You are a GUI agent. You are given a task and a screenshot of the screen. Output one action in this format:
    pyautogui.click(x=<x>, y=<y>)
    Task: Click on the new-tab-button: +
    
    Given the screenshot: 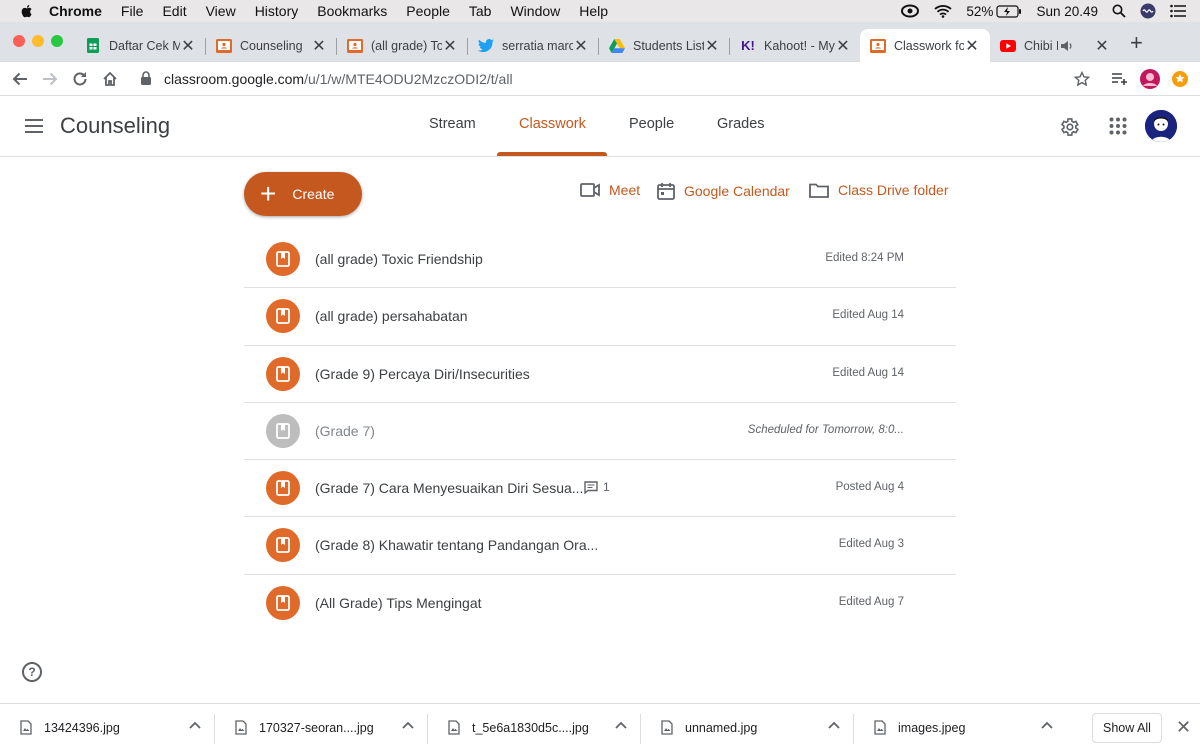 What is the action you would take?
    pyautogui.click(x=1136, y=43)
    